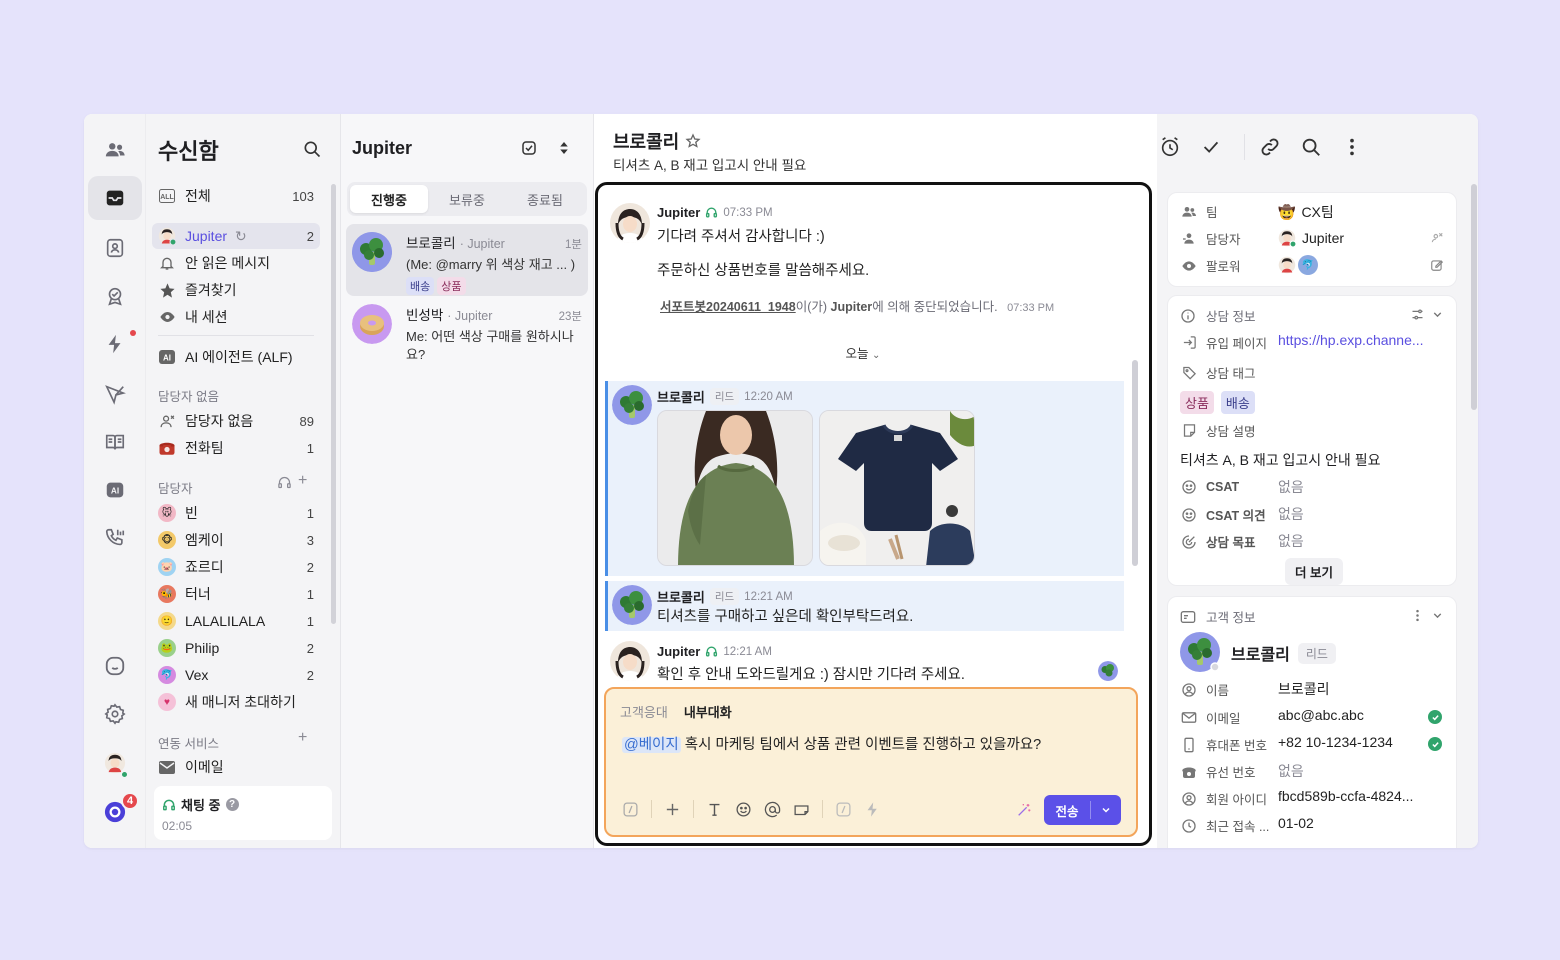 The width and height of the screenshot is (1560, 960). I want to click on tab-customer-reply: 고객응대, so click(644, 711).